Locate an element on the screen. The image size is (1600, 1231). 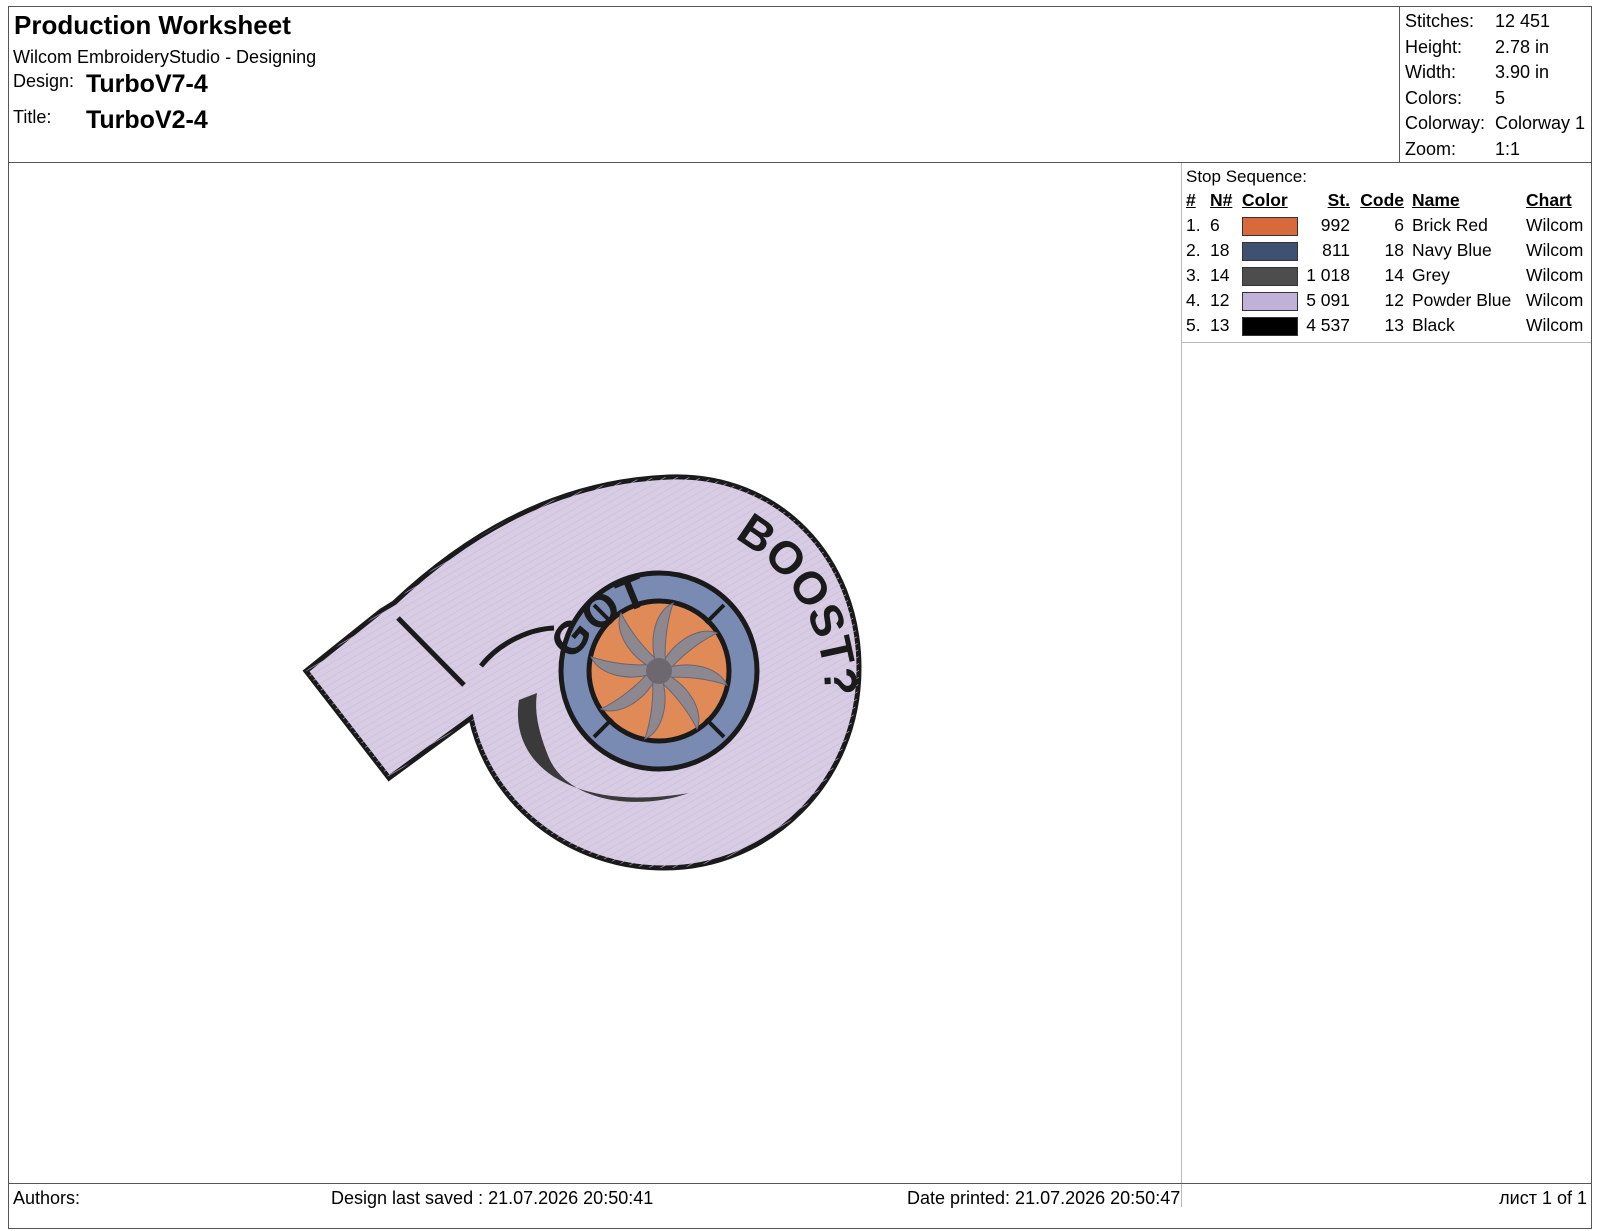
cell-name: Grey is located at coordinates (1431, 275).